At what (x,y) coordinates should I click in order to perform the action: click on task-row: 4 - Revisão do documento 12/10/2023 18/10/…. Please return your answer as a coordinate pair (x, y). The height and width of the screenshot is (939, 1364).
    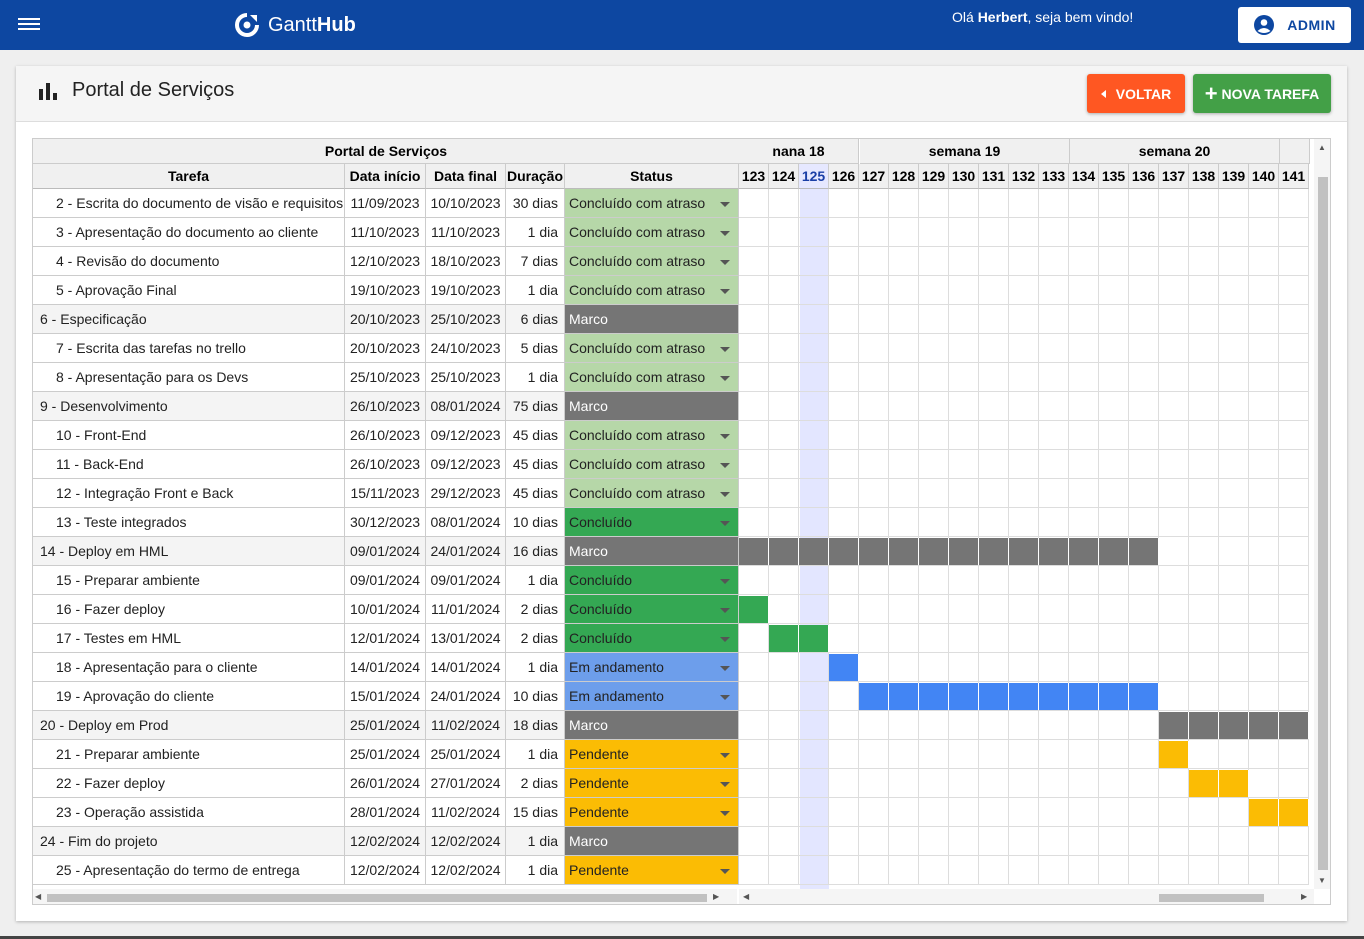
    Looking at the image, I should click on (386, 261).